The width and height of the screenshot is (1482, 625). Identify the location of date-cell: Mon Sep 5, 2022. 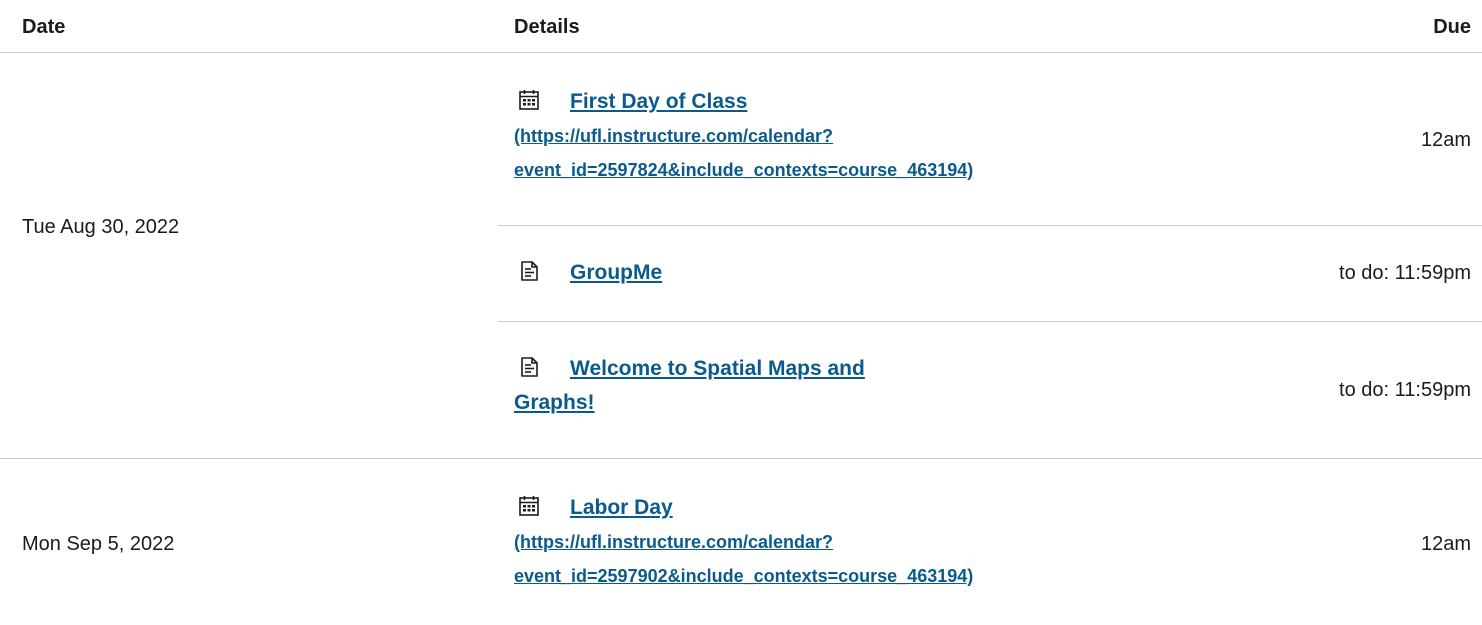
(98, 544).